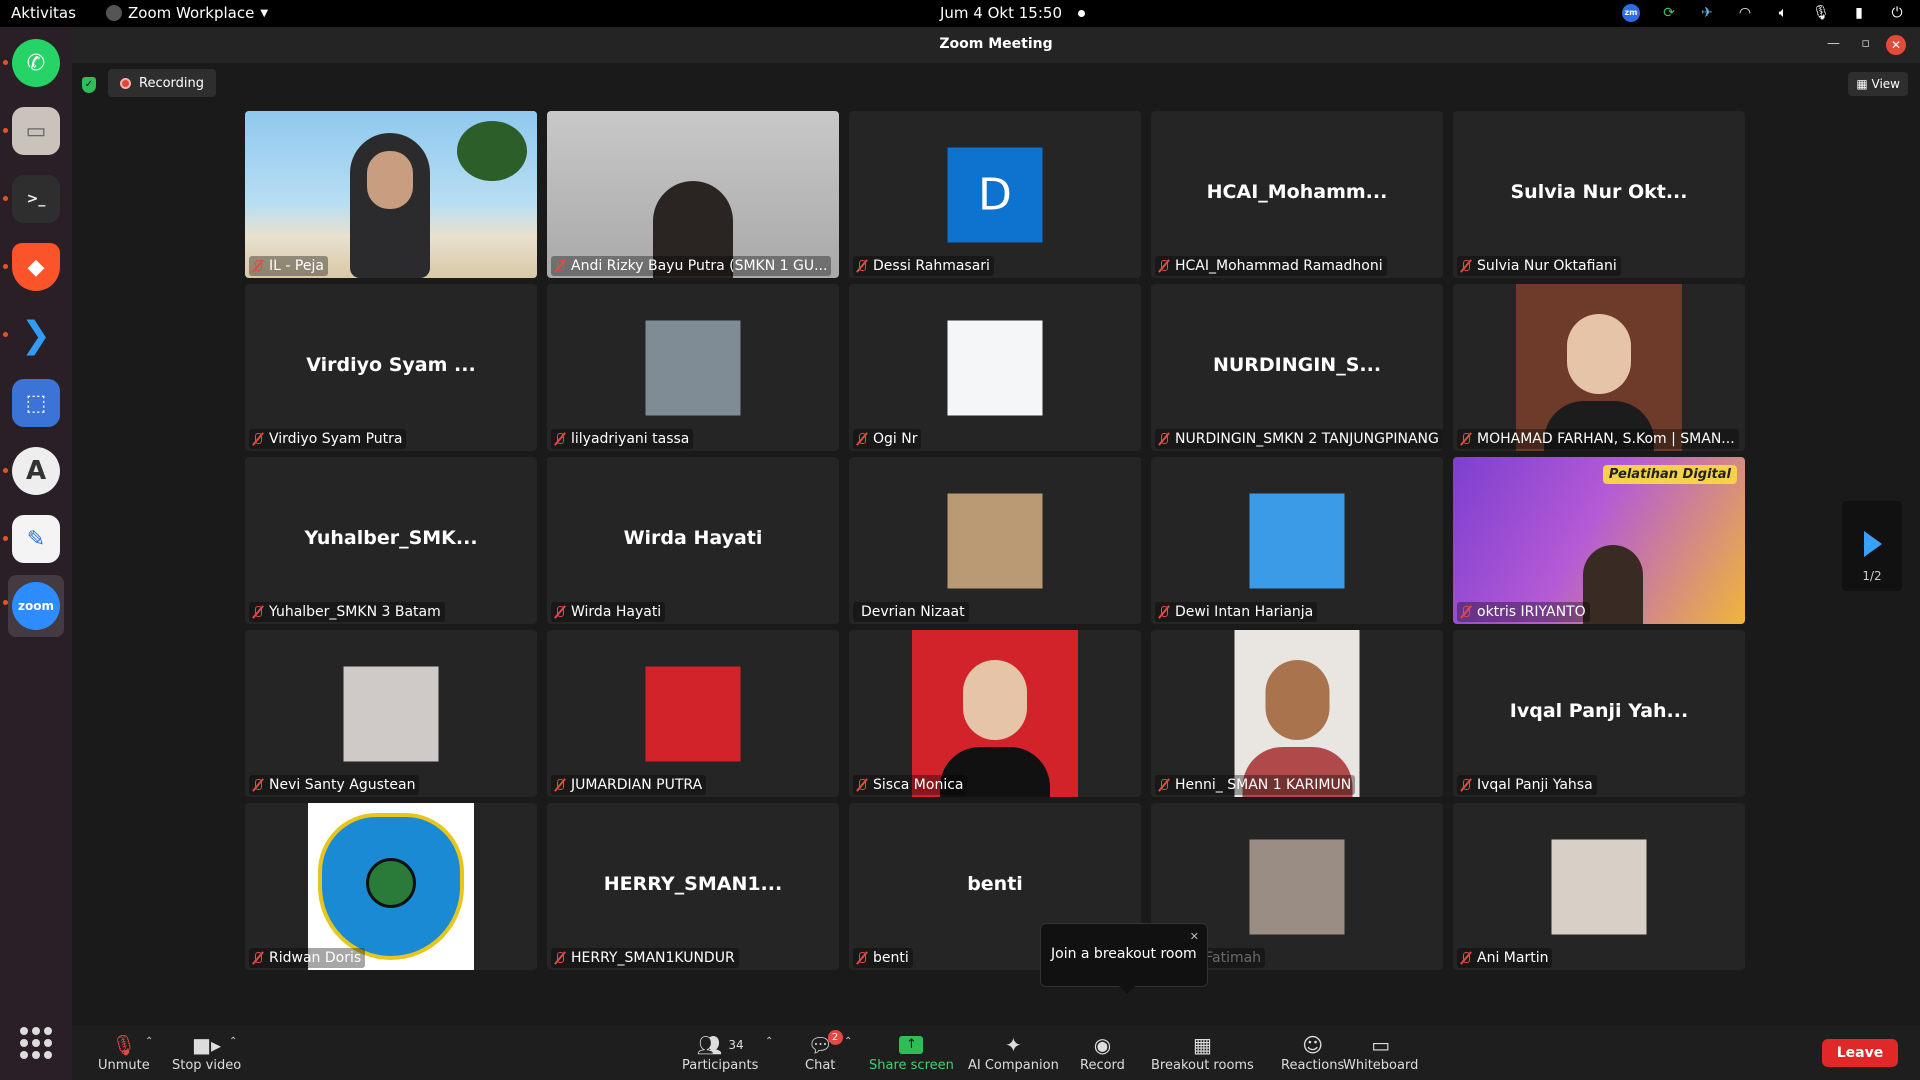 The width and height of the screenshot is (1920, 1080). Describe the element at coordinates (995, 367) in the screenshot. I see `participant-tile: Ogi Nr` at that location.